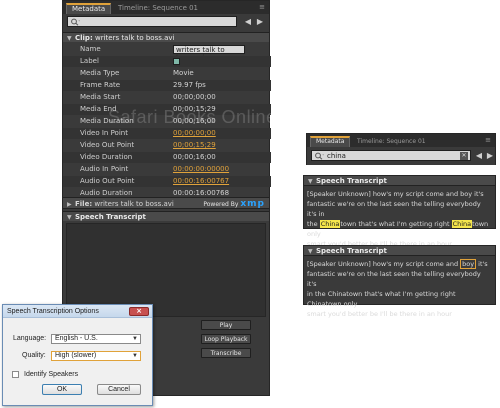 The width and height of the screenshot is (500, 408). Describe the element at coordinates (226, 353) in the screenshot. I see `transcribe-button: Transcribe` at that location.